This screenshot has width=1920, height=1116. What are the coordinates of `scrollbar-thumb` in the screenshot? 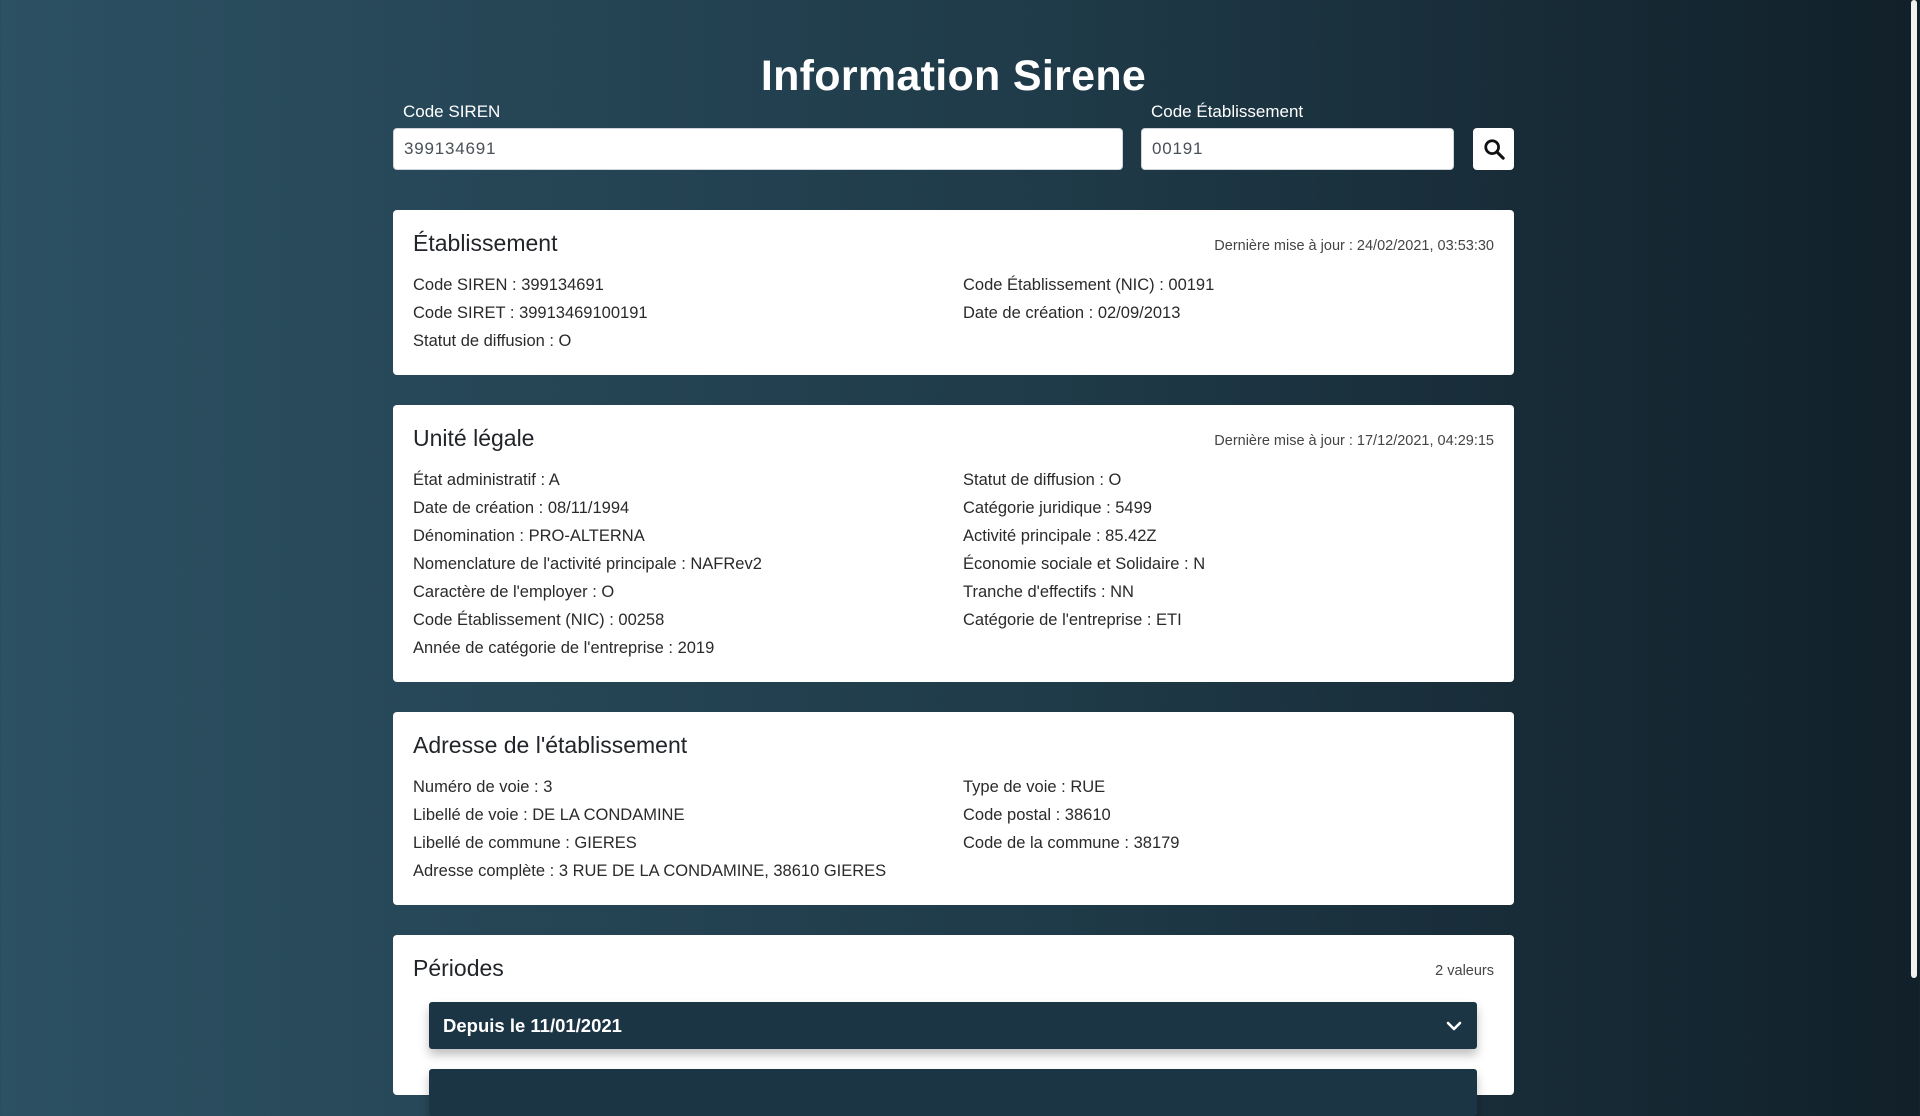 It's located at (1914, 489).